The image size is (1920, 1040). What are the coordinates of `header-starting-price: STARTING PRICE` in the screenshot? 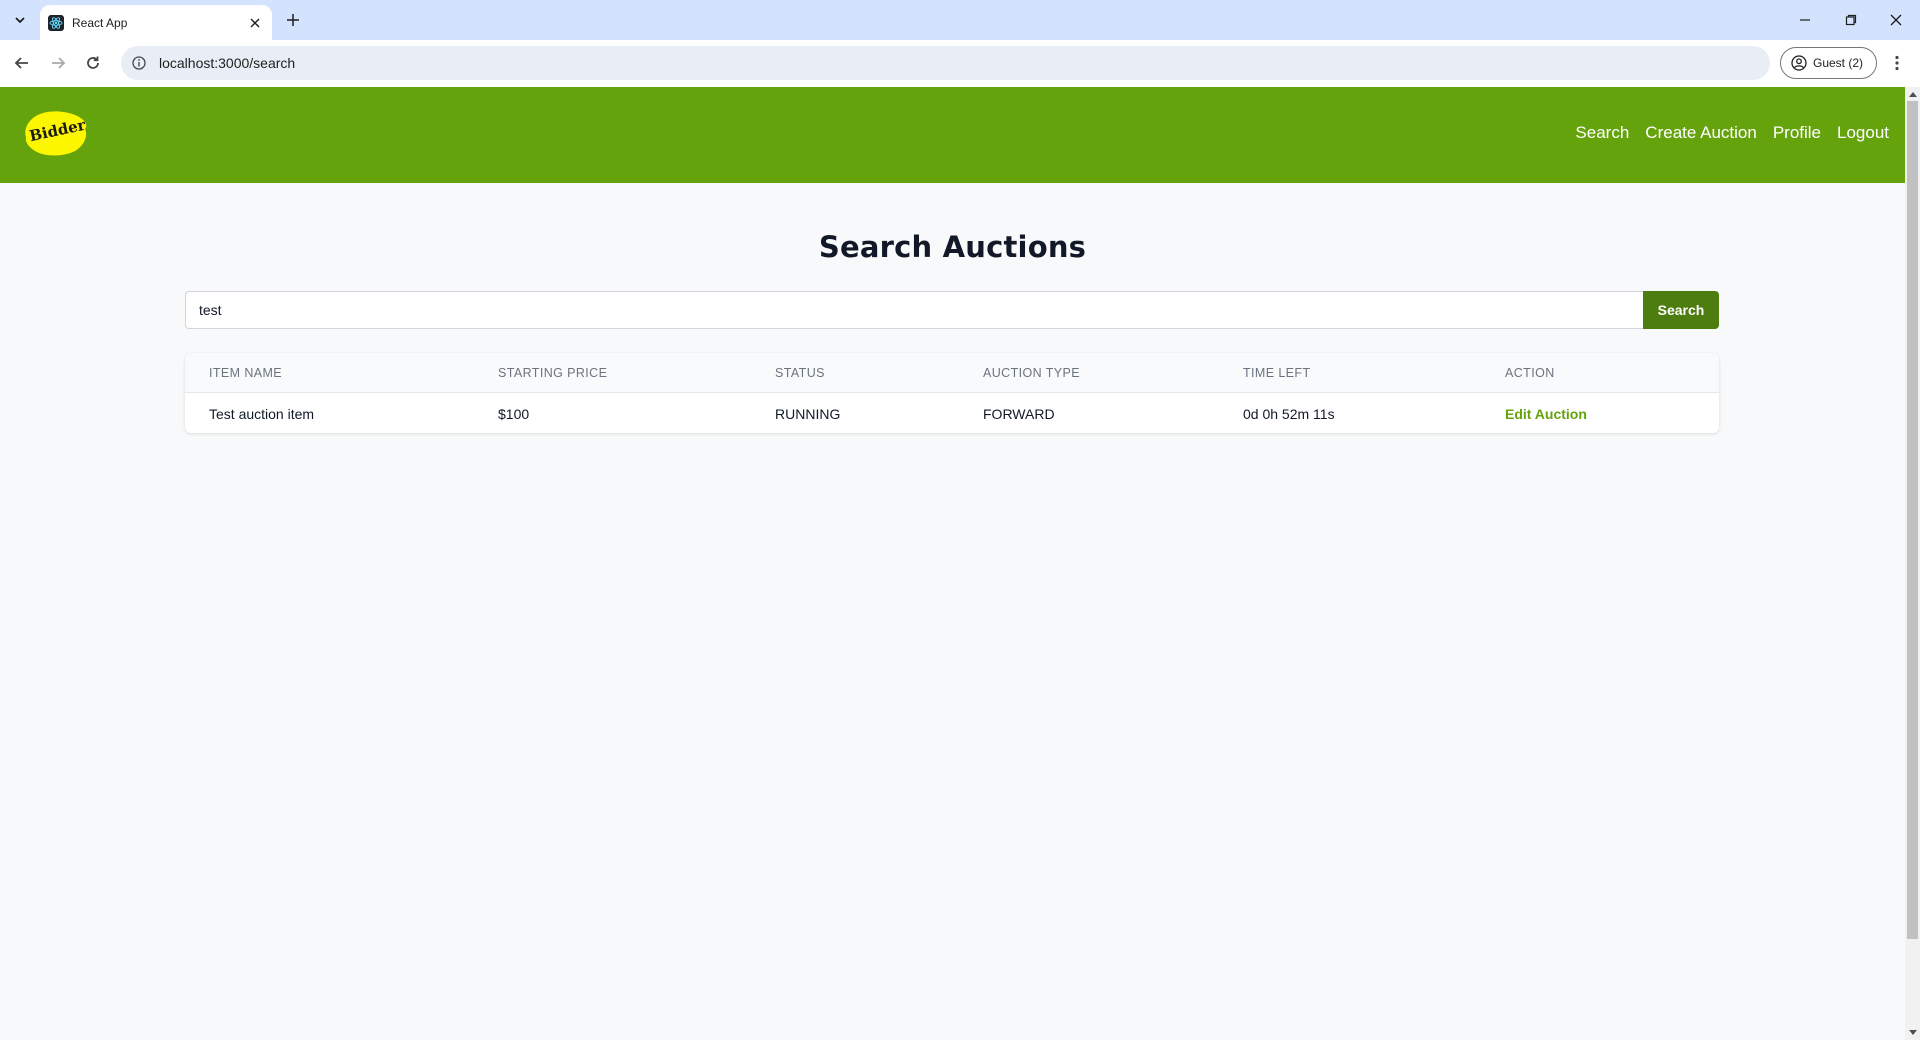 It's located at (553, 373).